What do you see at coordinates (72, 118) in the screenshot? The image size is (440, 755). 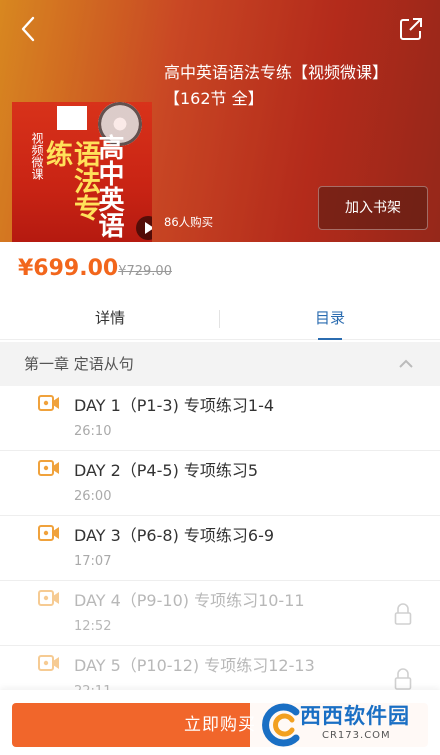 I see `cover-label-box` at bounding box center [72, 118].